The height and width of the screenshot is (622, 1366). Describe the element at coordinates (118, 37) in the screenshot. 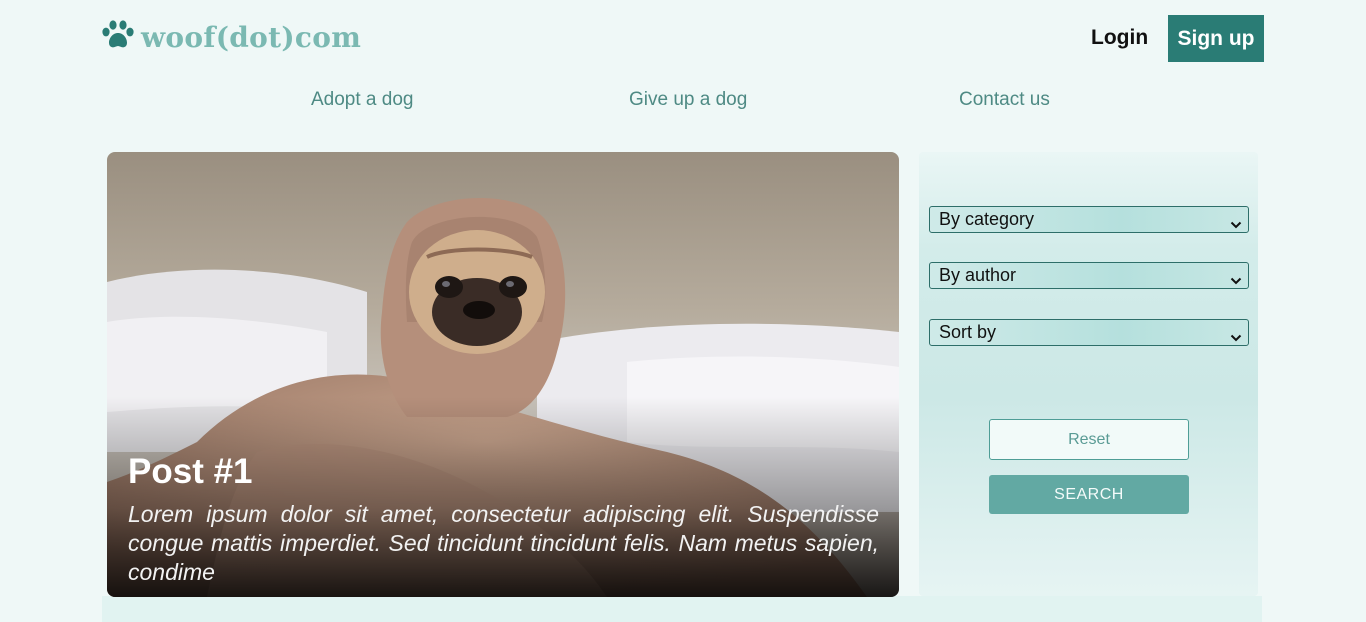

I see `paw-icon` at that location.